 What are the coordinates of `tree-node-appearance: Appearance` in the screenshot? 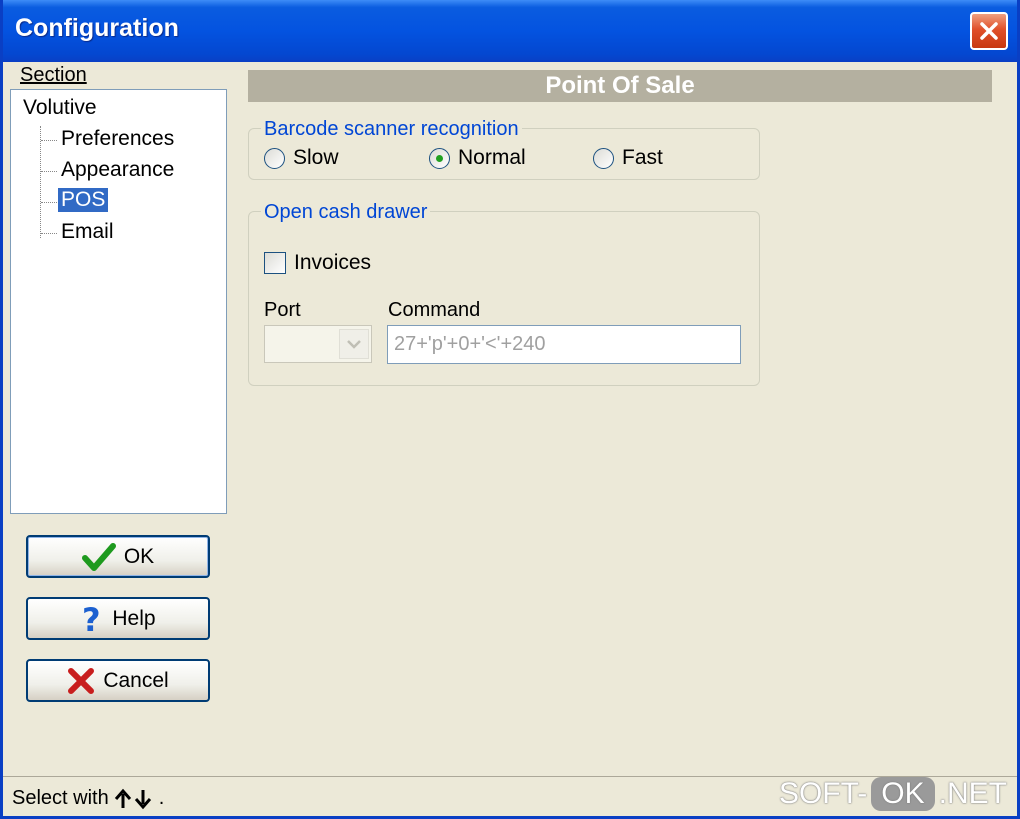 It's located at (117, 170).